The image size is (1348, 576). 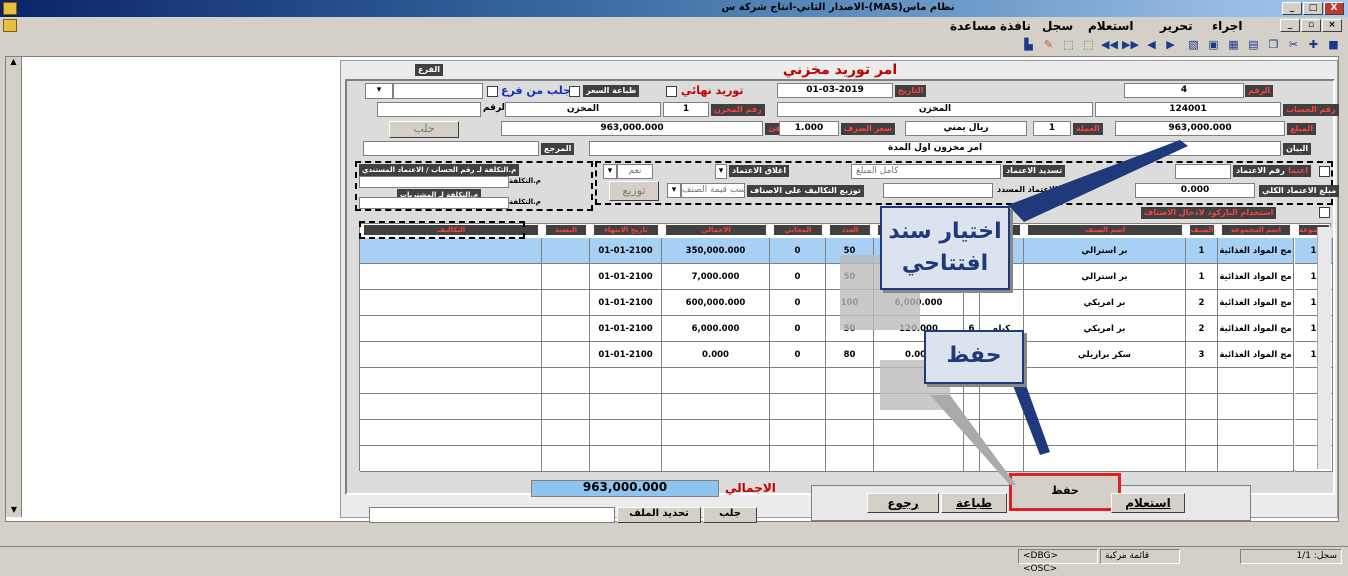 What do you see at coordinates (974, 357) in the screenshot?
I see `save-callout: حفظ` at bounding box center [974, 357].